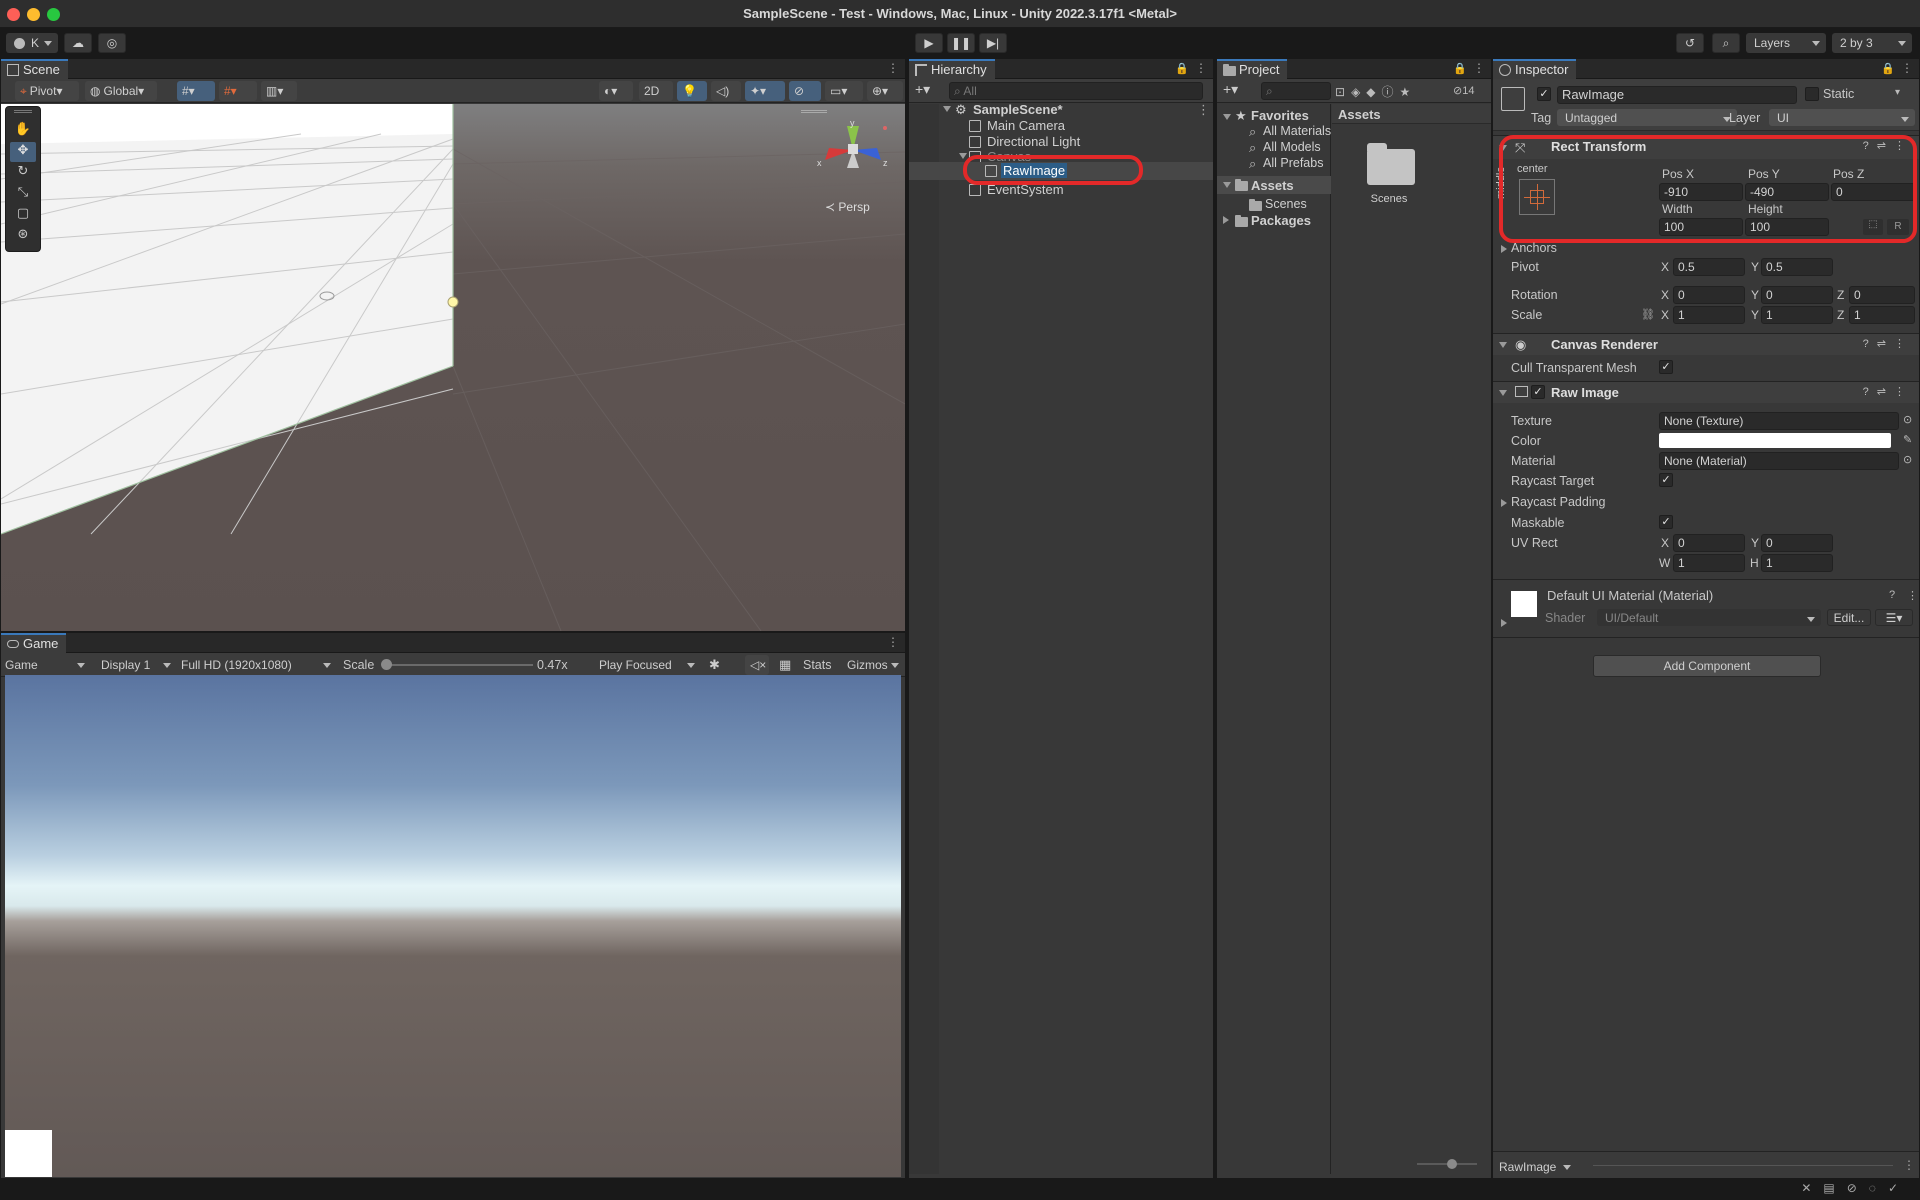 The image size is (1920, 1200). What do you see at coordinates (1872, 43) in the screenshot?
I see `layout-dropdown: 2 by 3` at bounding box center [1872, 43].